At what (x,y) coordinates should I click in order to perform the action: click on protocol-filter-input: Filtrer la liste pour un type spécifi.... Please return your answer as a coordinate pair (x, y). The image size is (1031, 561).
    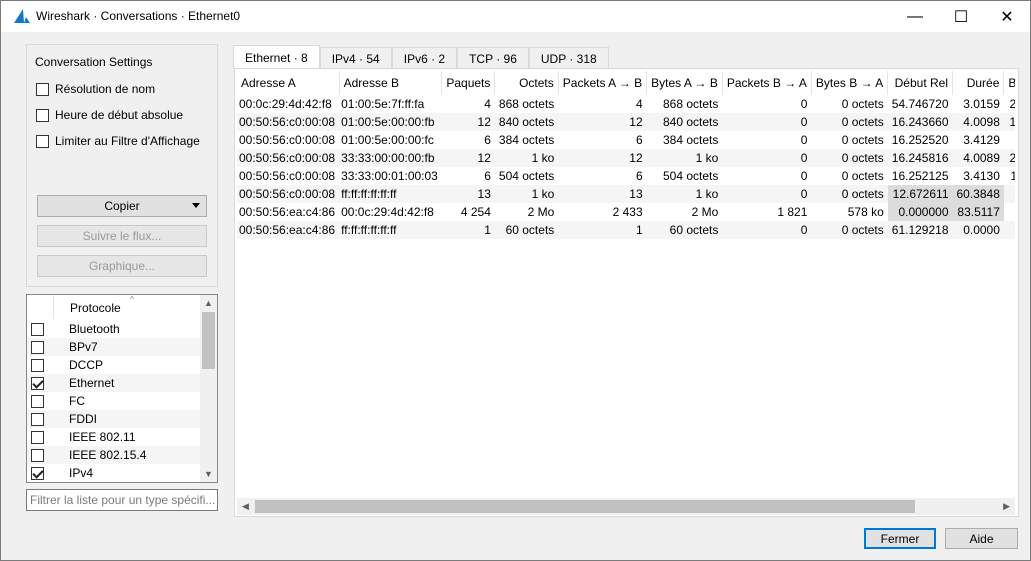
    Looking at the image, I should click on (122, 500).